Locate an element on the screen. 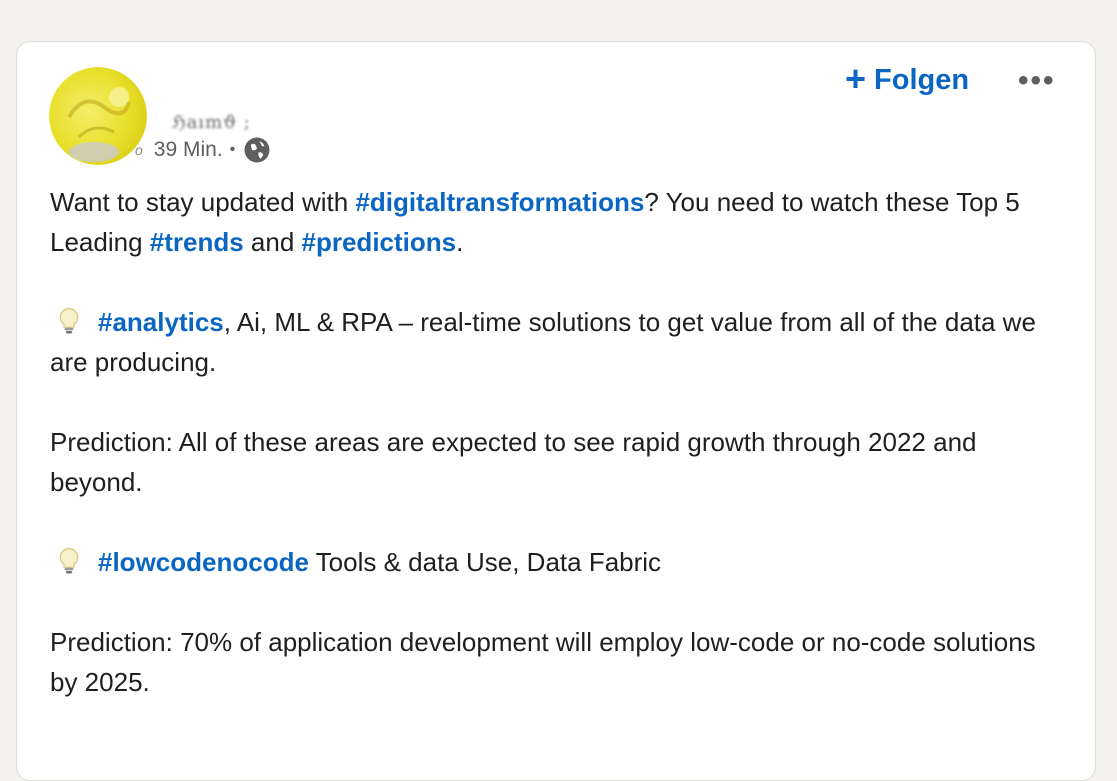 This screenshot has width=1117, height=781. plus-icon: + is located at coordinates (856, 78).